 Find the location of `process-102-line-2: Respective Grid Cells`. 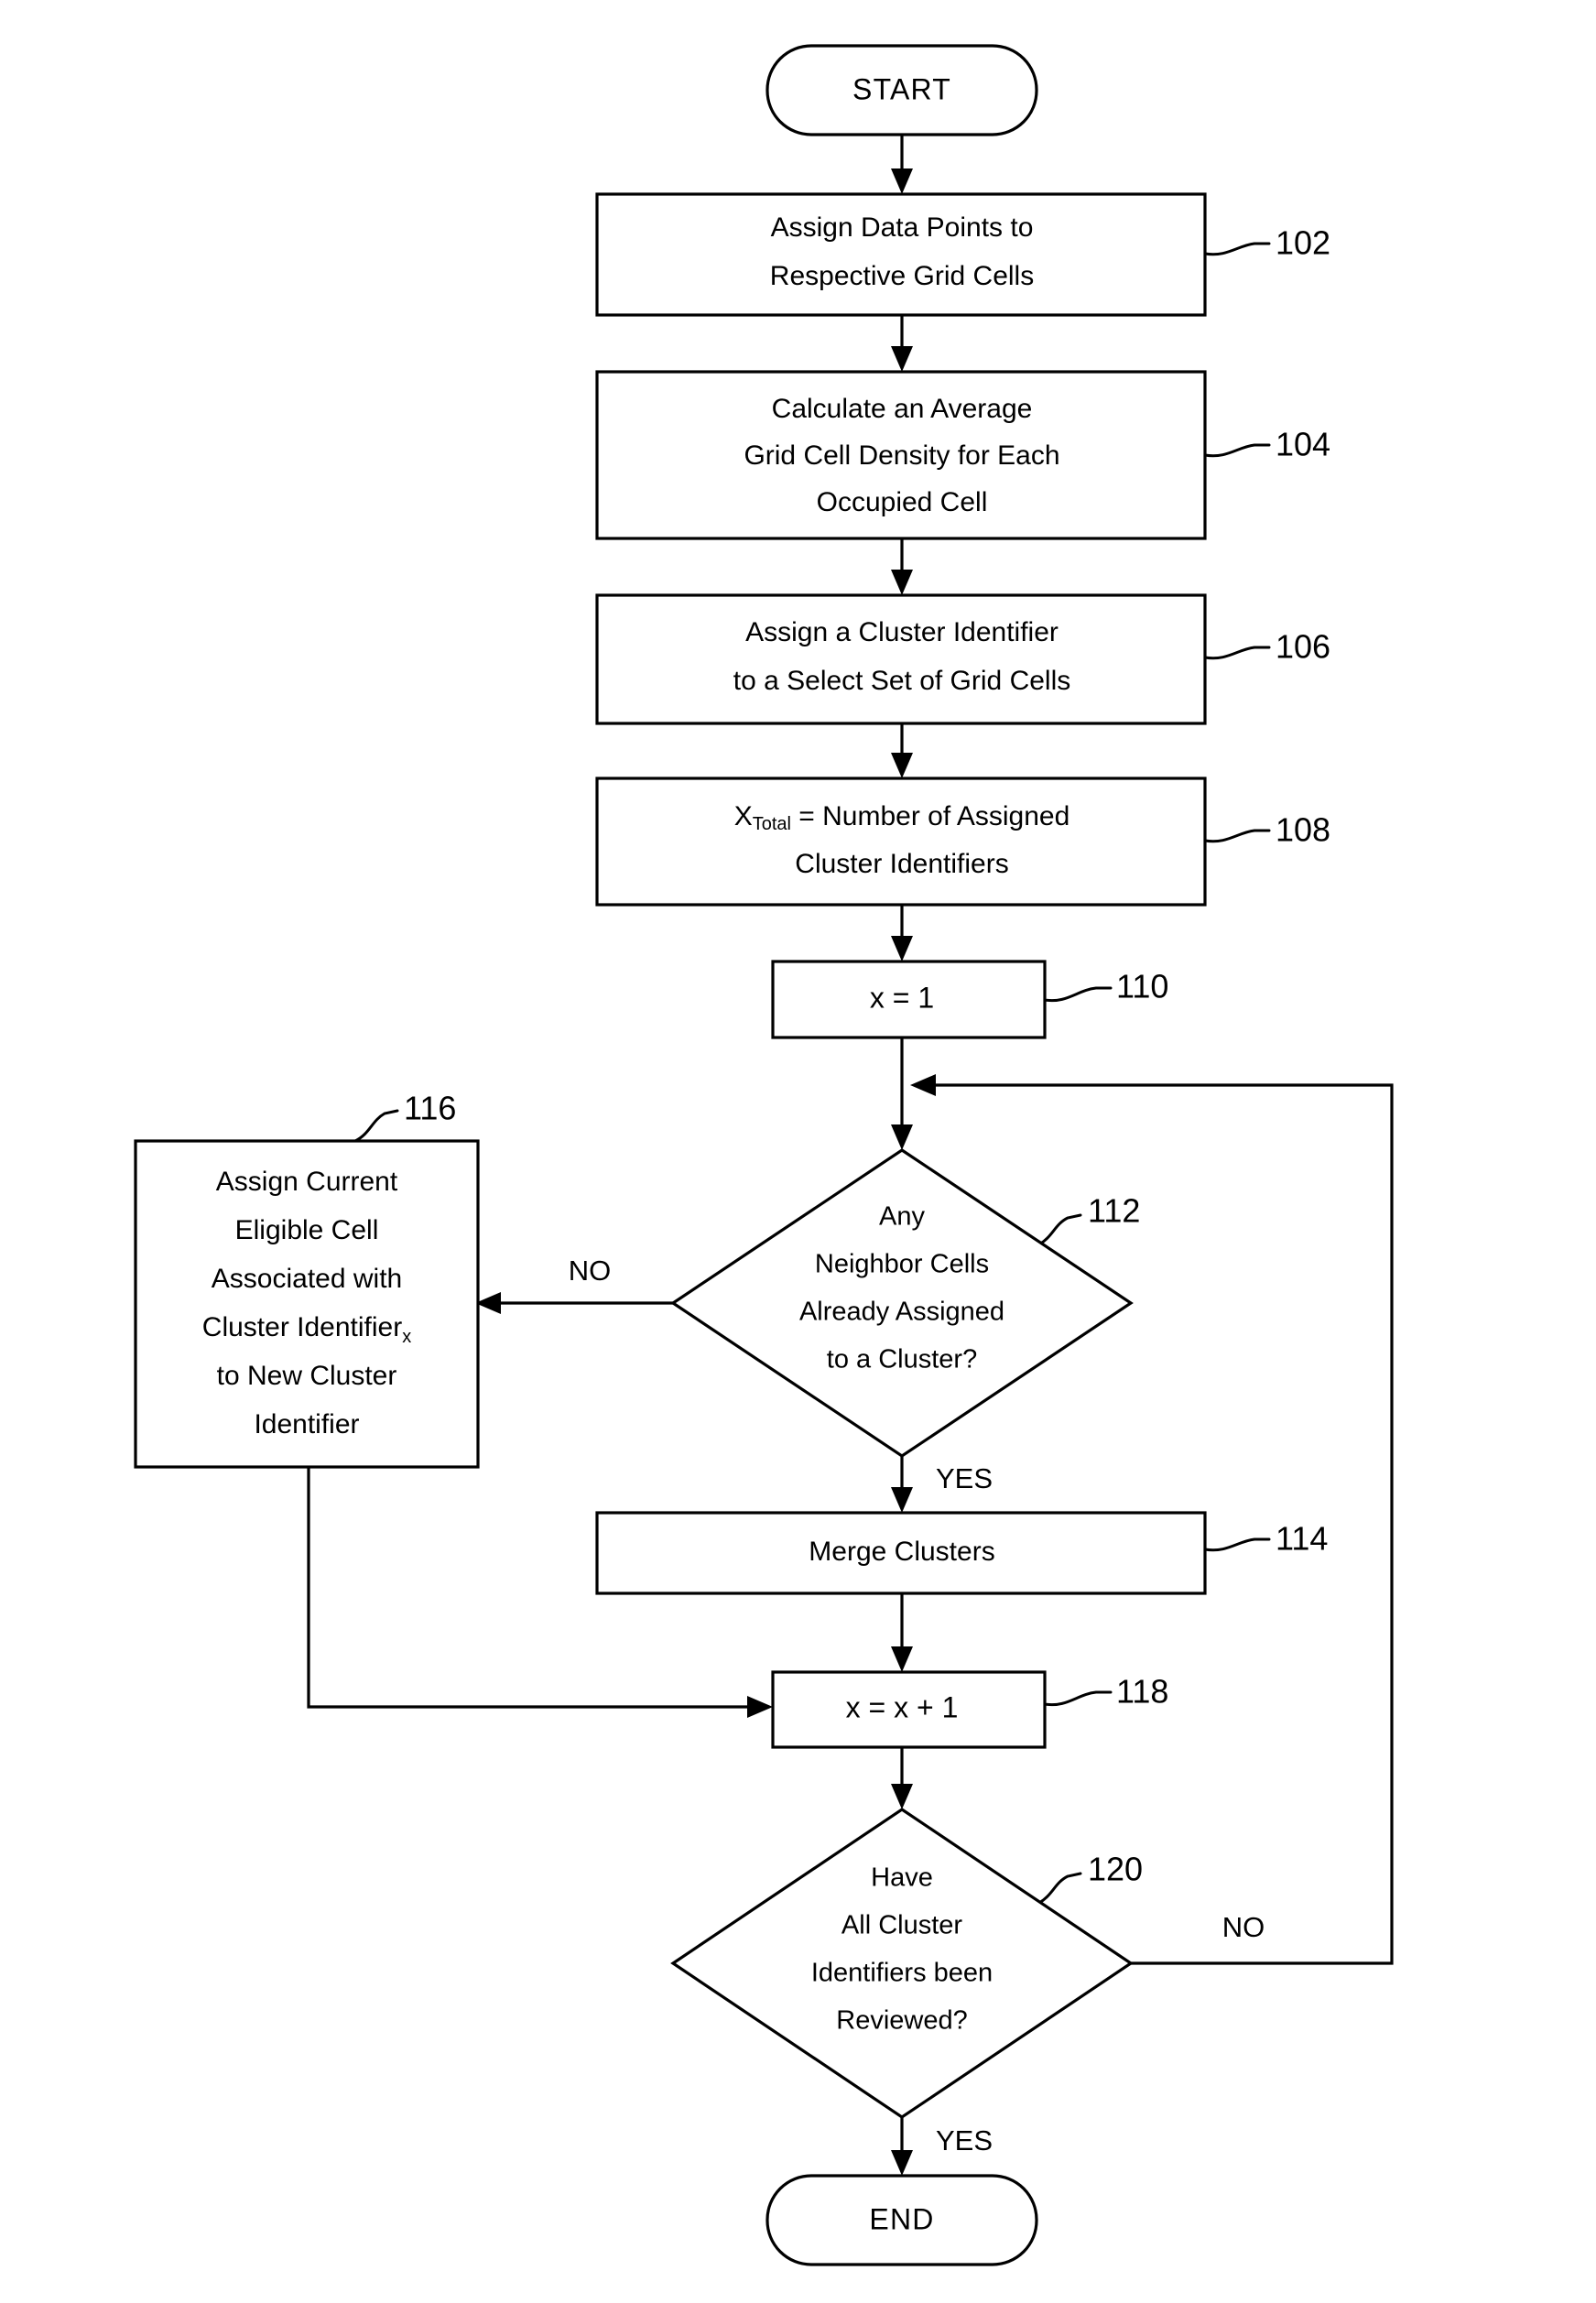

process-102-line-2: Respective Grid Cells is located at coordinates (902, 276).